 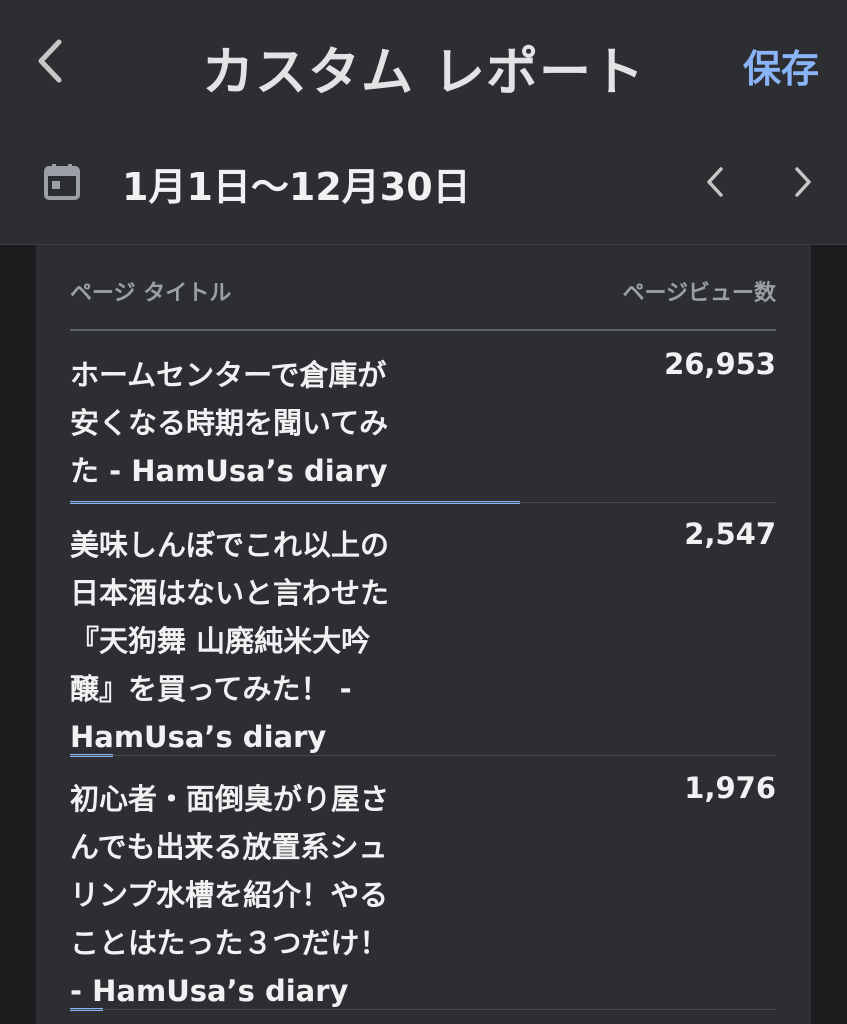 I want to click on prev-range-button, so click(x=715, y=182).